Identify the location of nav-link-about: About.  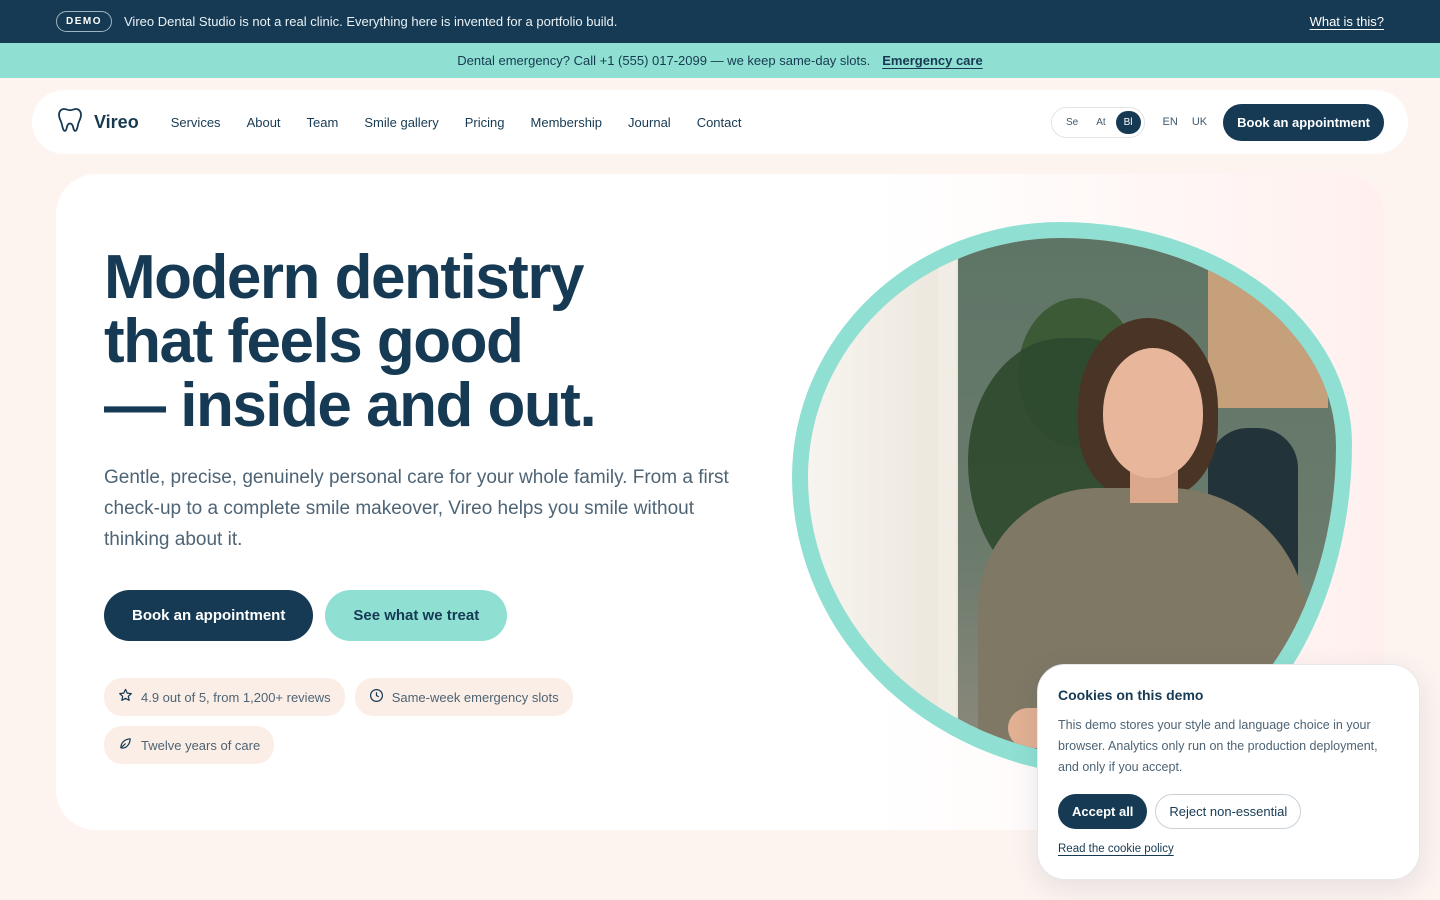
(264, 122).